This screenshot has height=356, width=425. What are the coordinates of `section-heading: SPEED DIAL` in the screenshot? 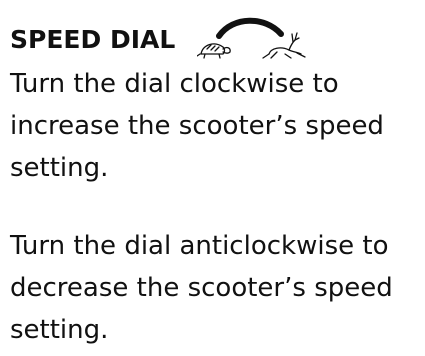 It's located at (93, 39).